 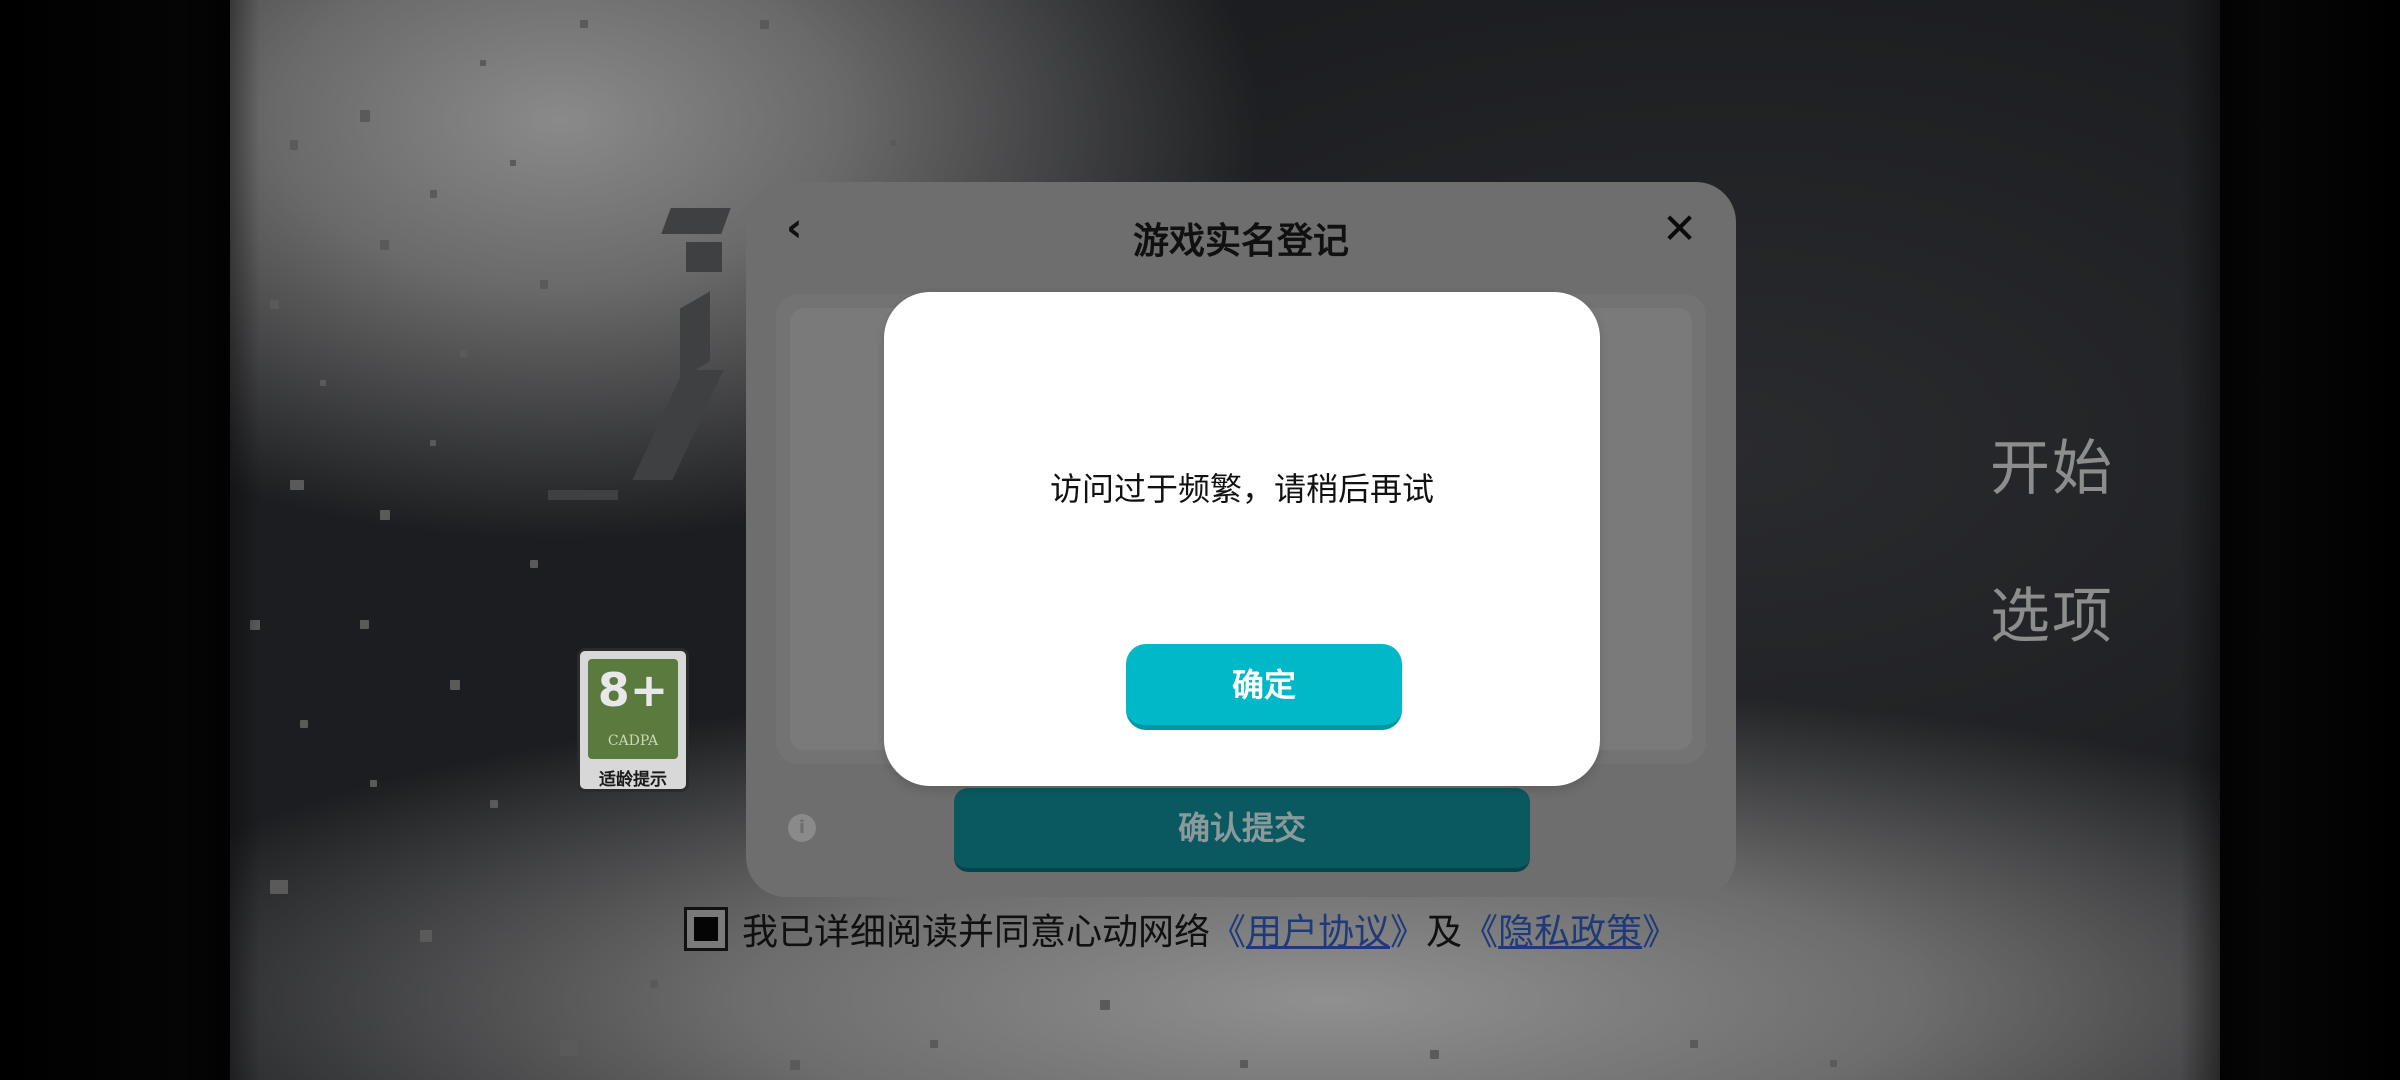 I want to click on close-icon: ✕, so click(x=1679, y=229).